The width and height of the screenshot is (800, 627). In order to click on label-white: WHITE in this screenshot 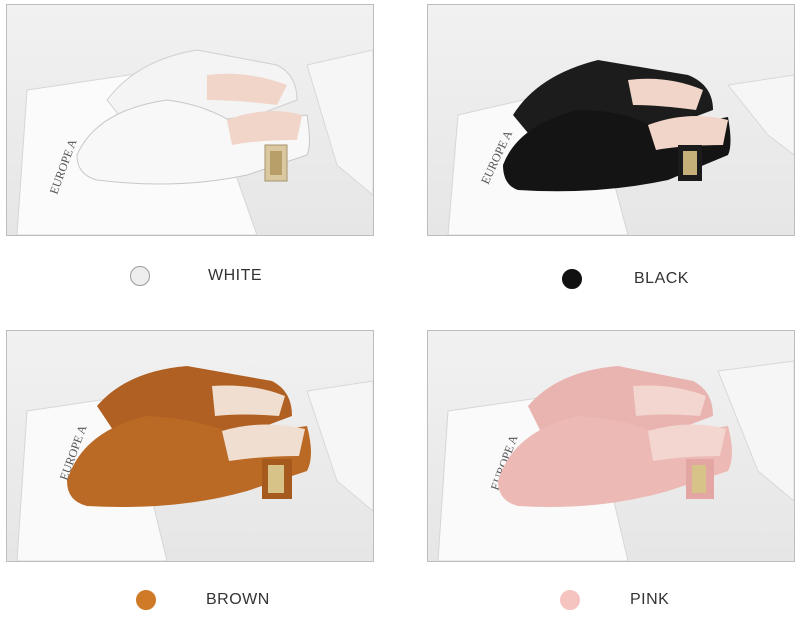, I will do `click(235, 275)`.